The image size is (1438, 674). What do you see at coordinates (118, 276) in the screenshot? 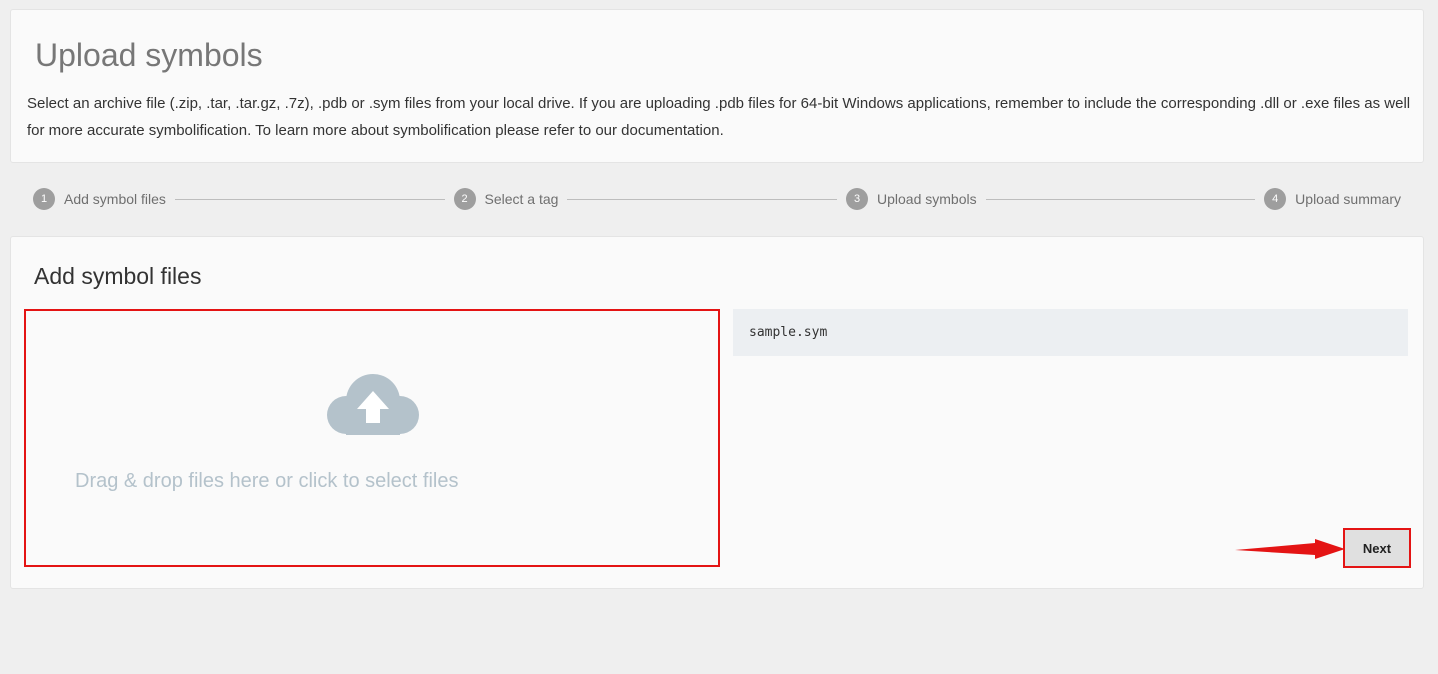
I see `section-title: Add symbol files` at bounding box center [118, 276].